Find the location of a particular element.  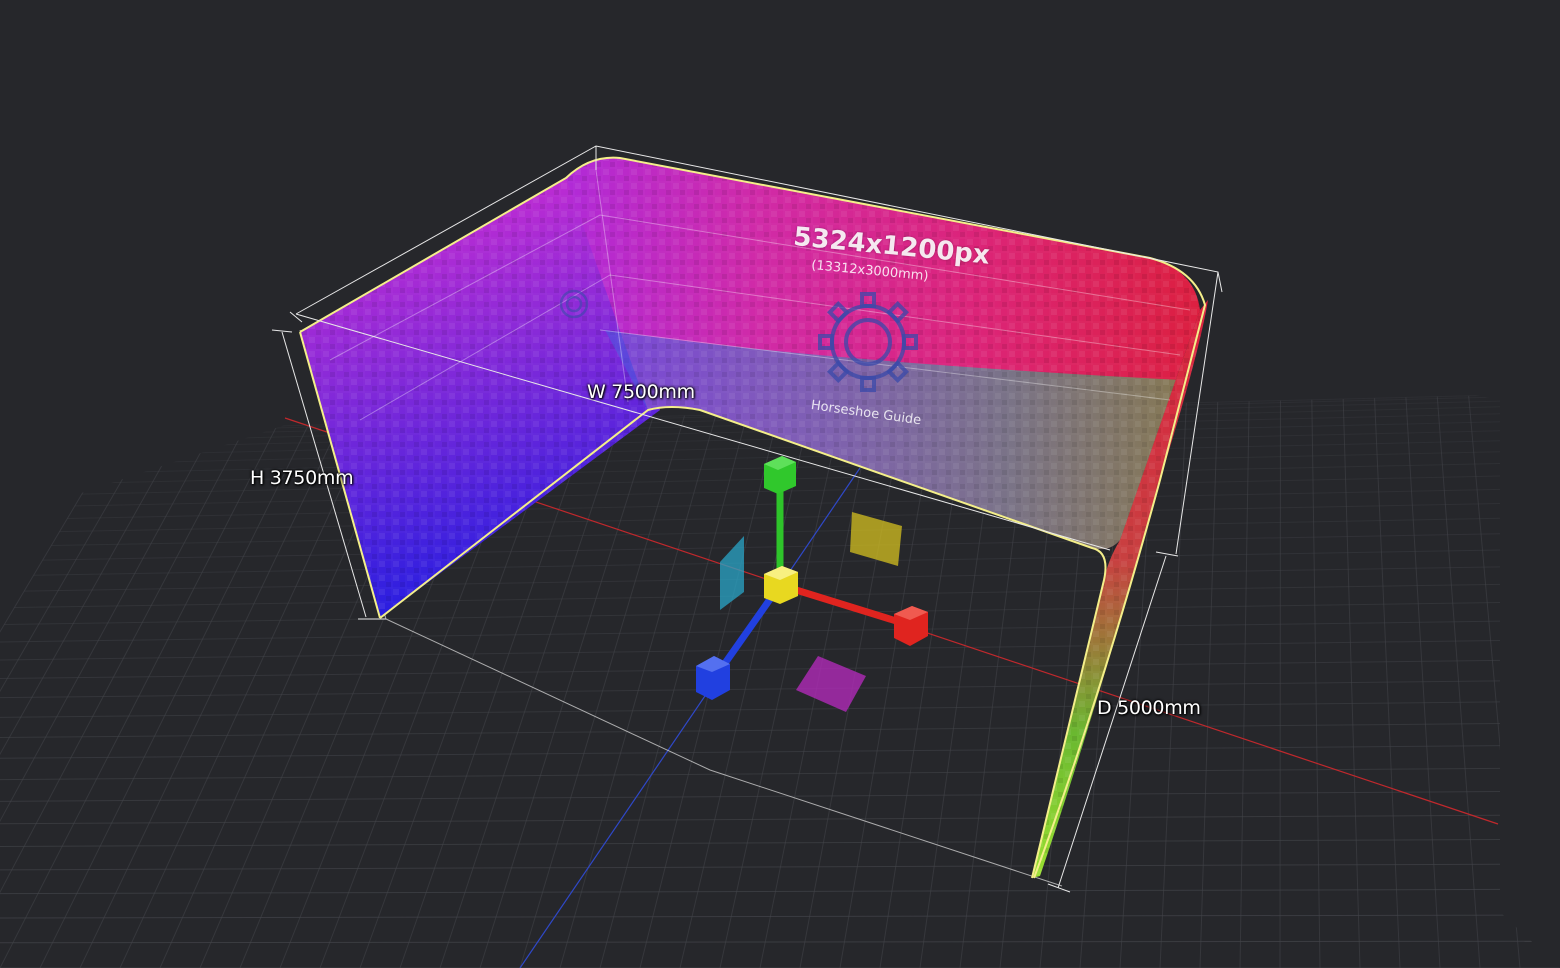

height-dimension-label: H 3750mm is located at coordinates (302, 478).